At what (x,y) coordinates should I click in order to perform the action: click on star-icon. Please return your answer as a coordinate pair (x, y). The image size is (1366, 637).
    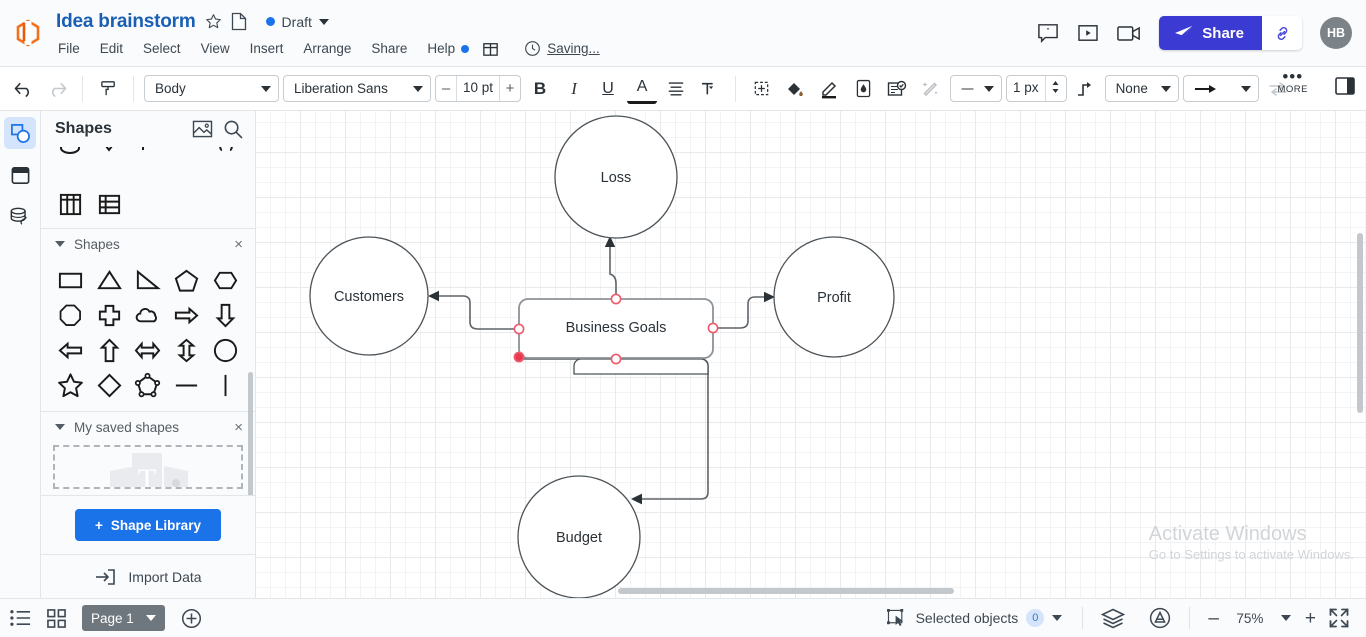
    Looking at the image, I should click on (213, 21).